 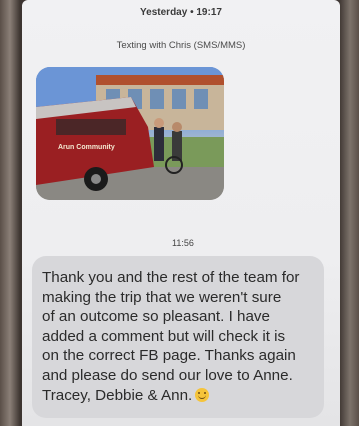 I want to click on conversation-subtitle: Texting with Chris (SMS/MMS), so click(x=181, y=45).